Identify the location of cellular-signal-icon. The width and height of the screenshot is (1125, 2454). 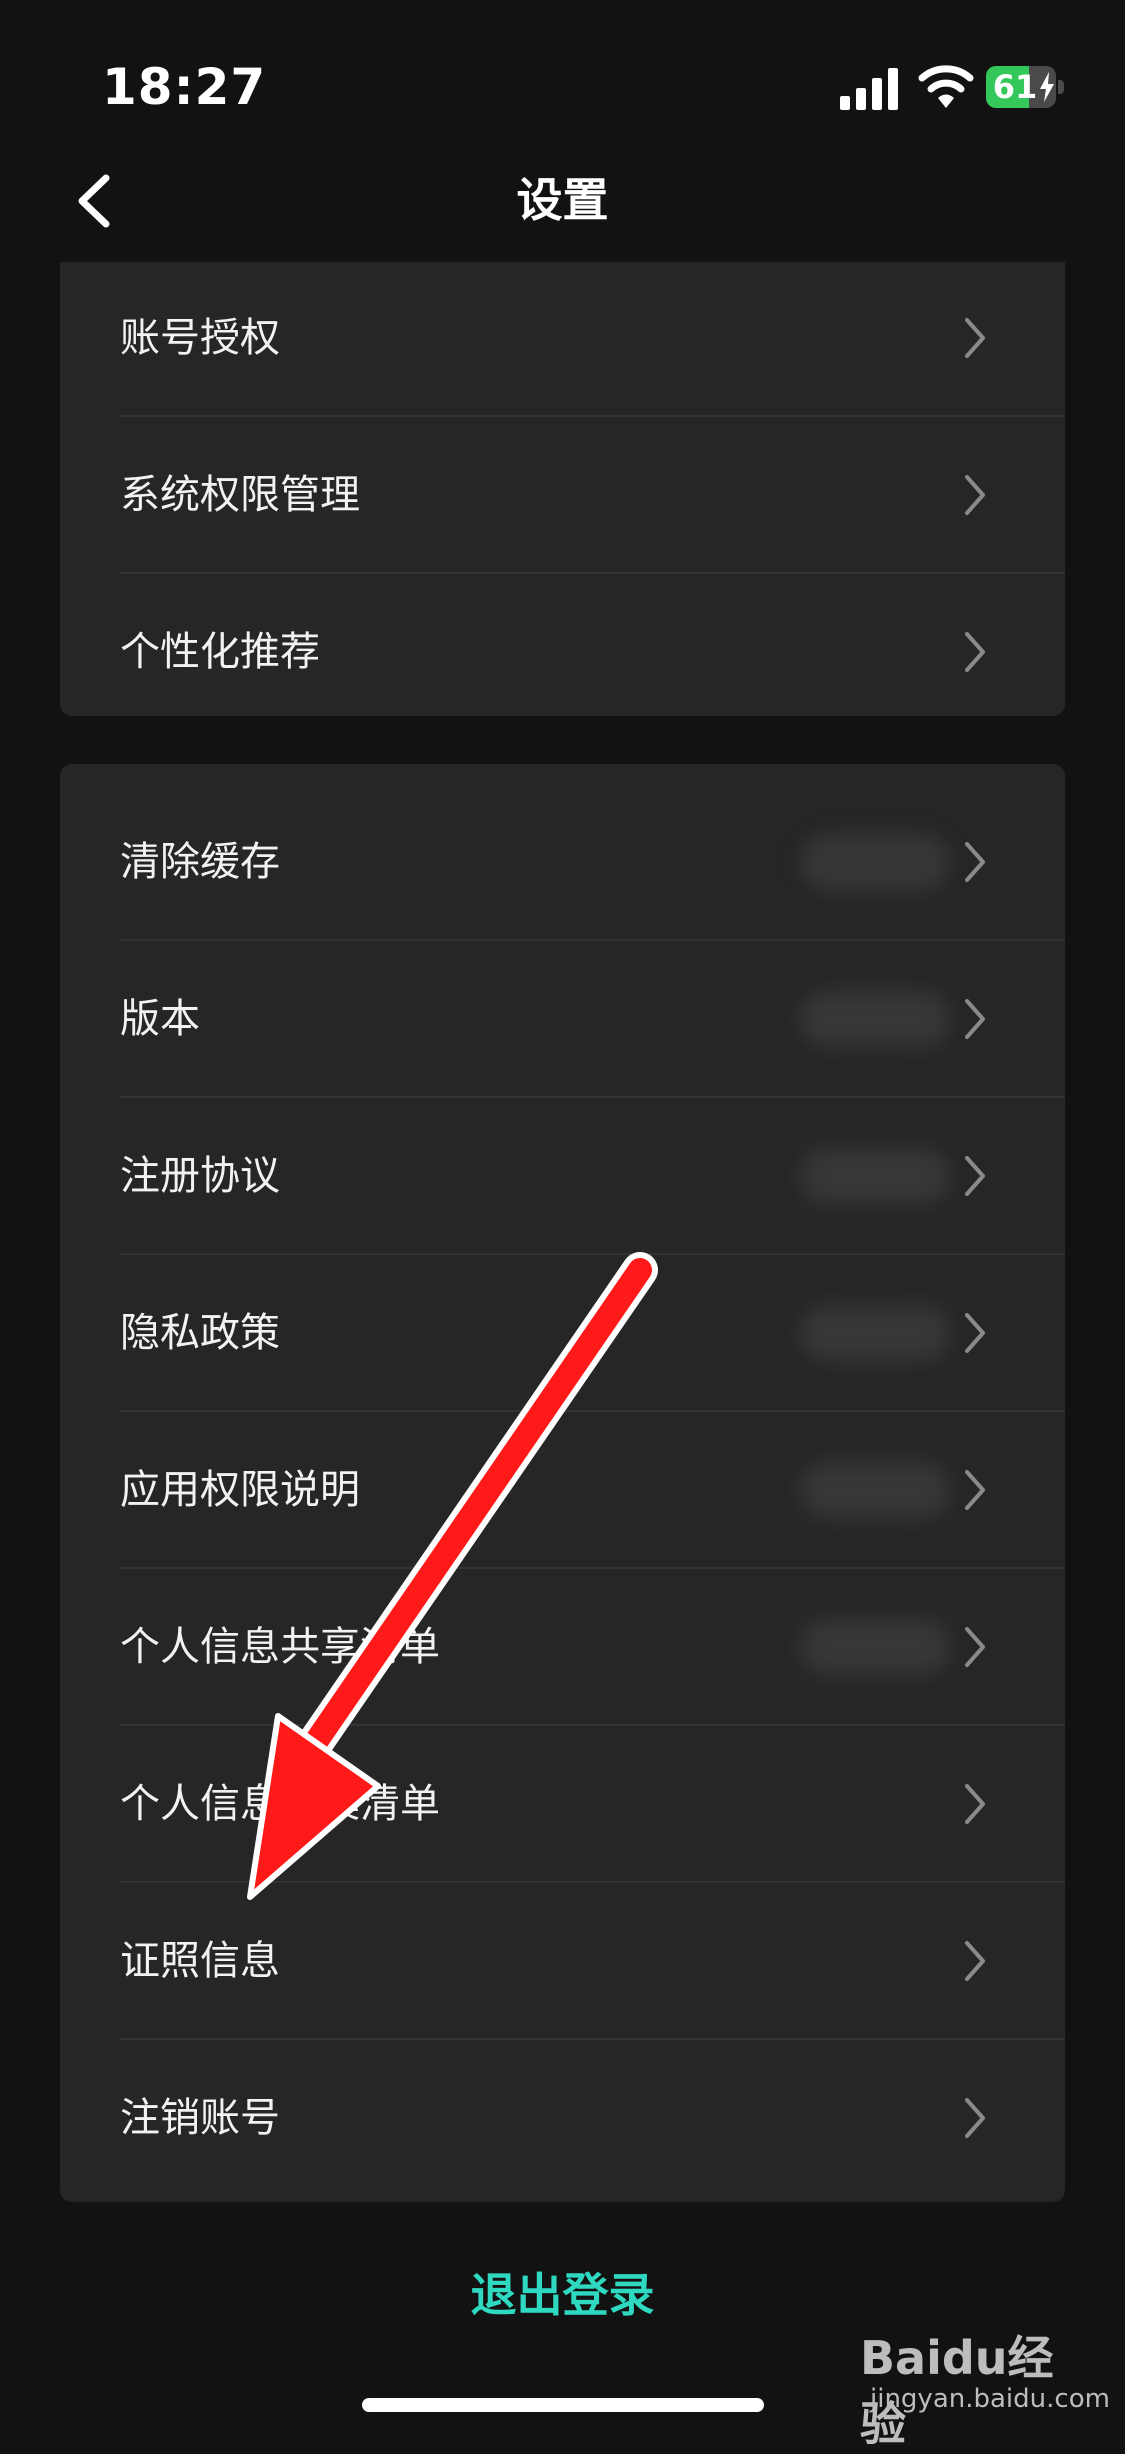
(869, 89).